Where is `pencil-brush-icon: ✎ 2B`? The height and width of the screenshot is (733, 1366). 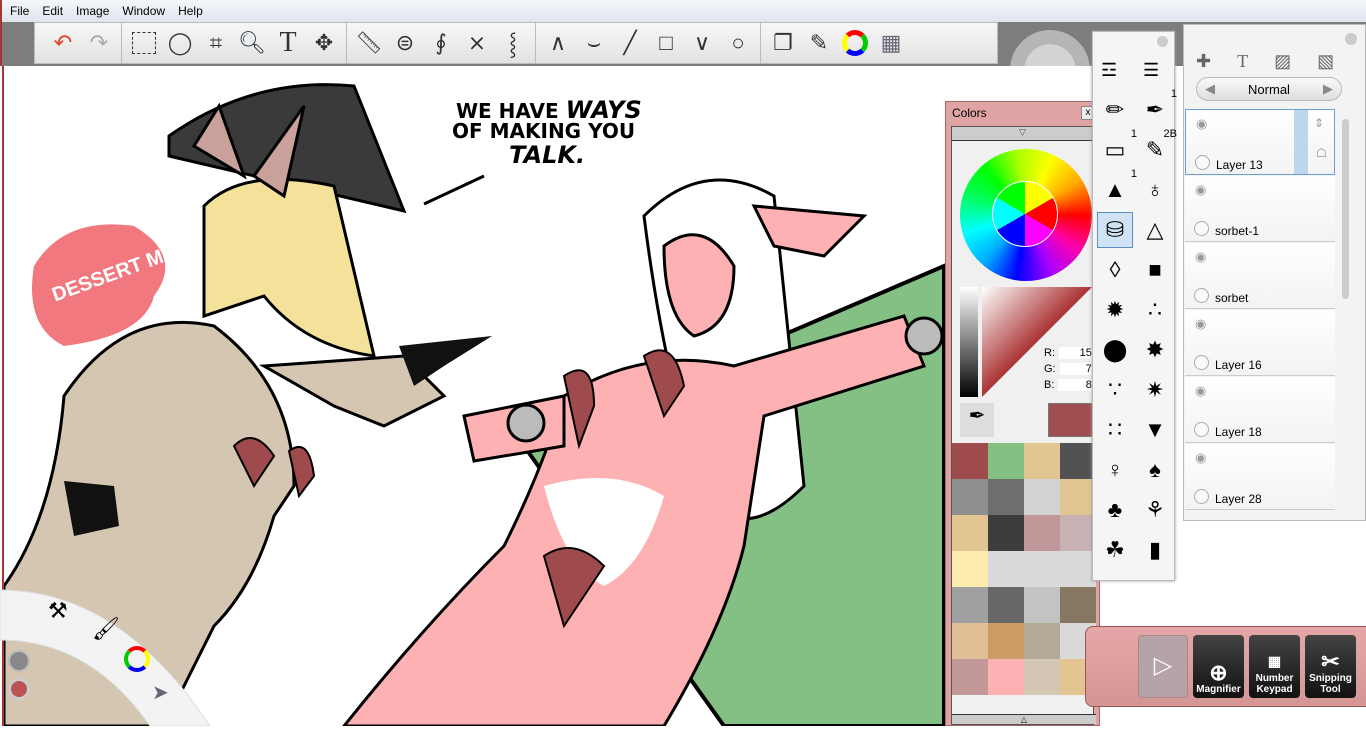
pencil-brush-icon: ✎ 2B is located at coordinates (1157, 148).